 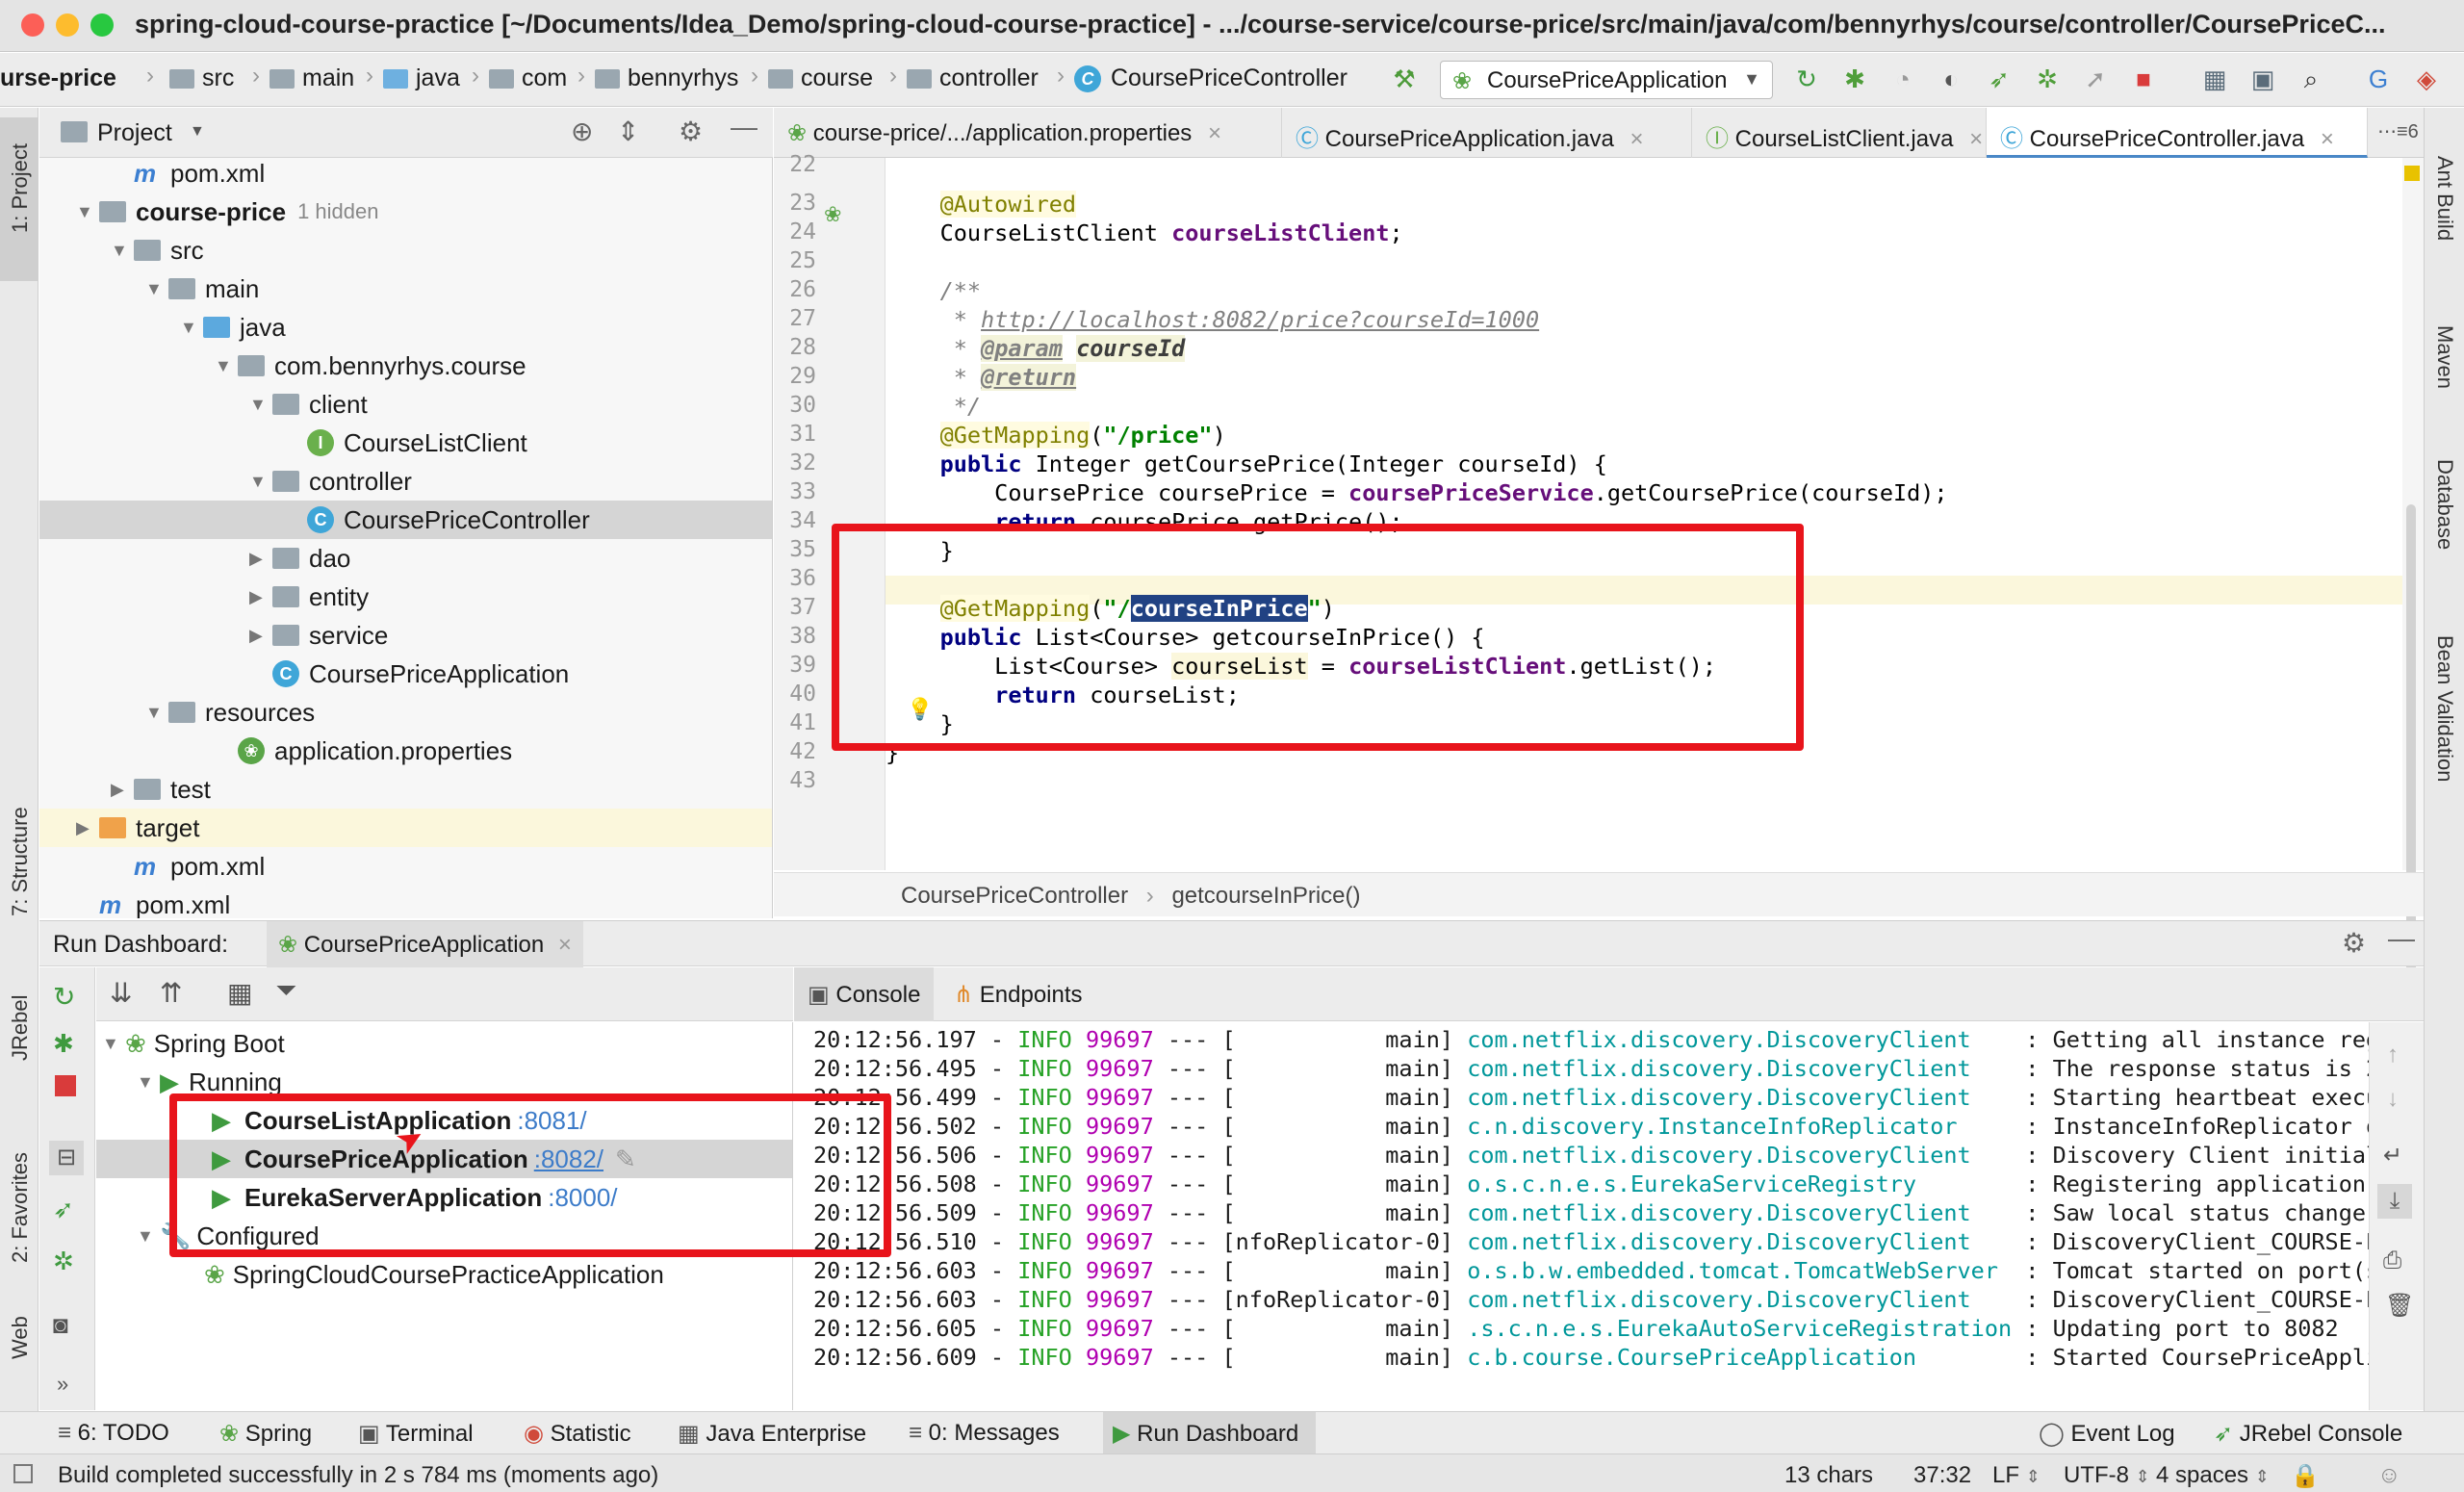 What do you see at coordinates (405, 366) in the screenshot?
I see `tree-item: ▼ com.bennyrhys.course` at bounding box center [405, 366].